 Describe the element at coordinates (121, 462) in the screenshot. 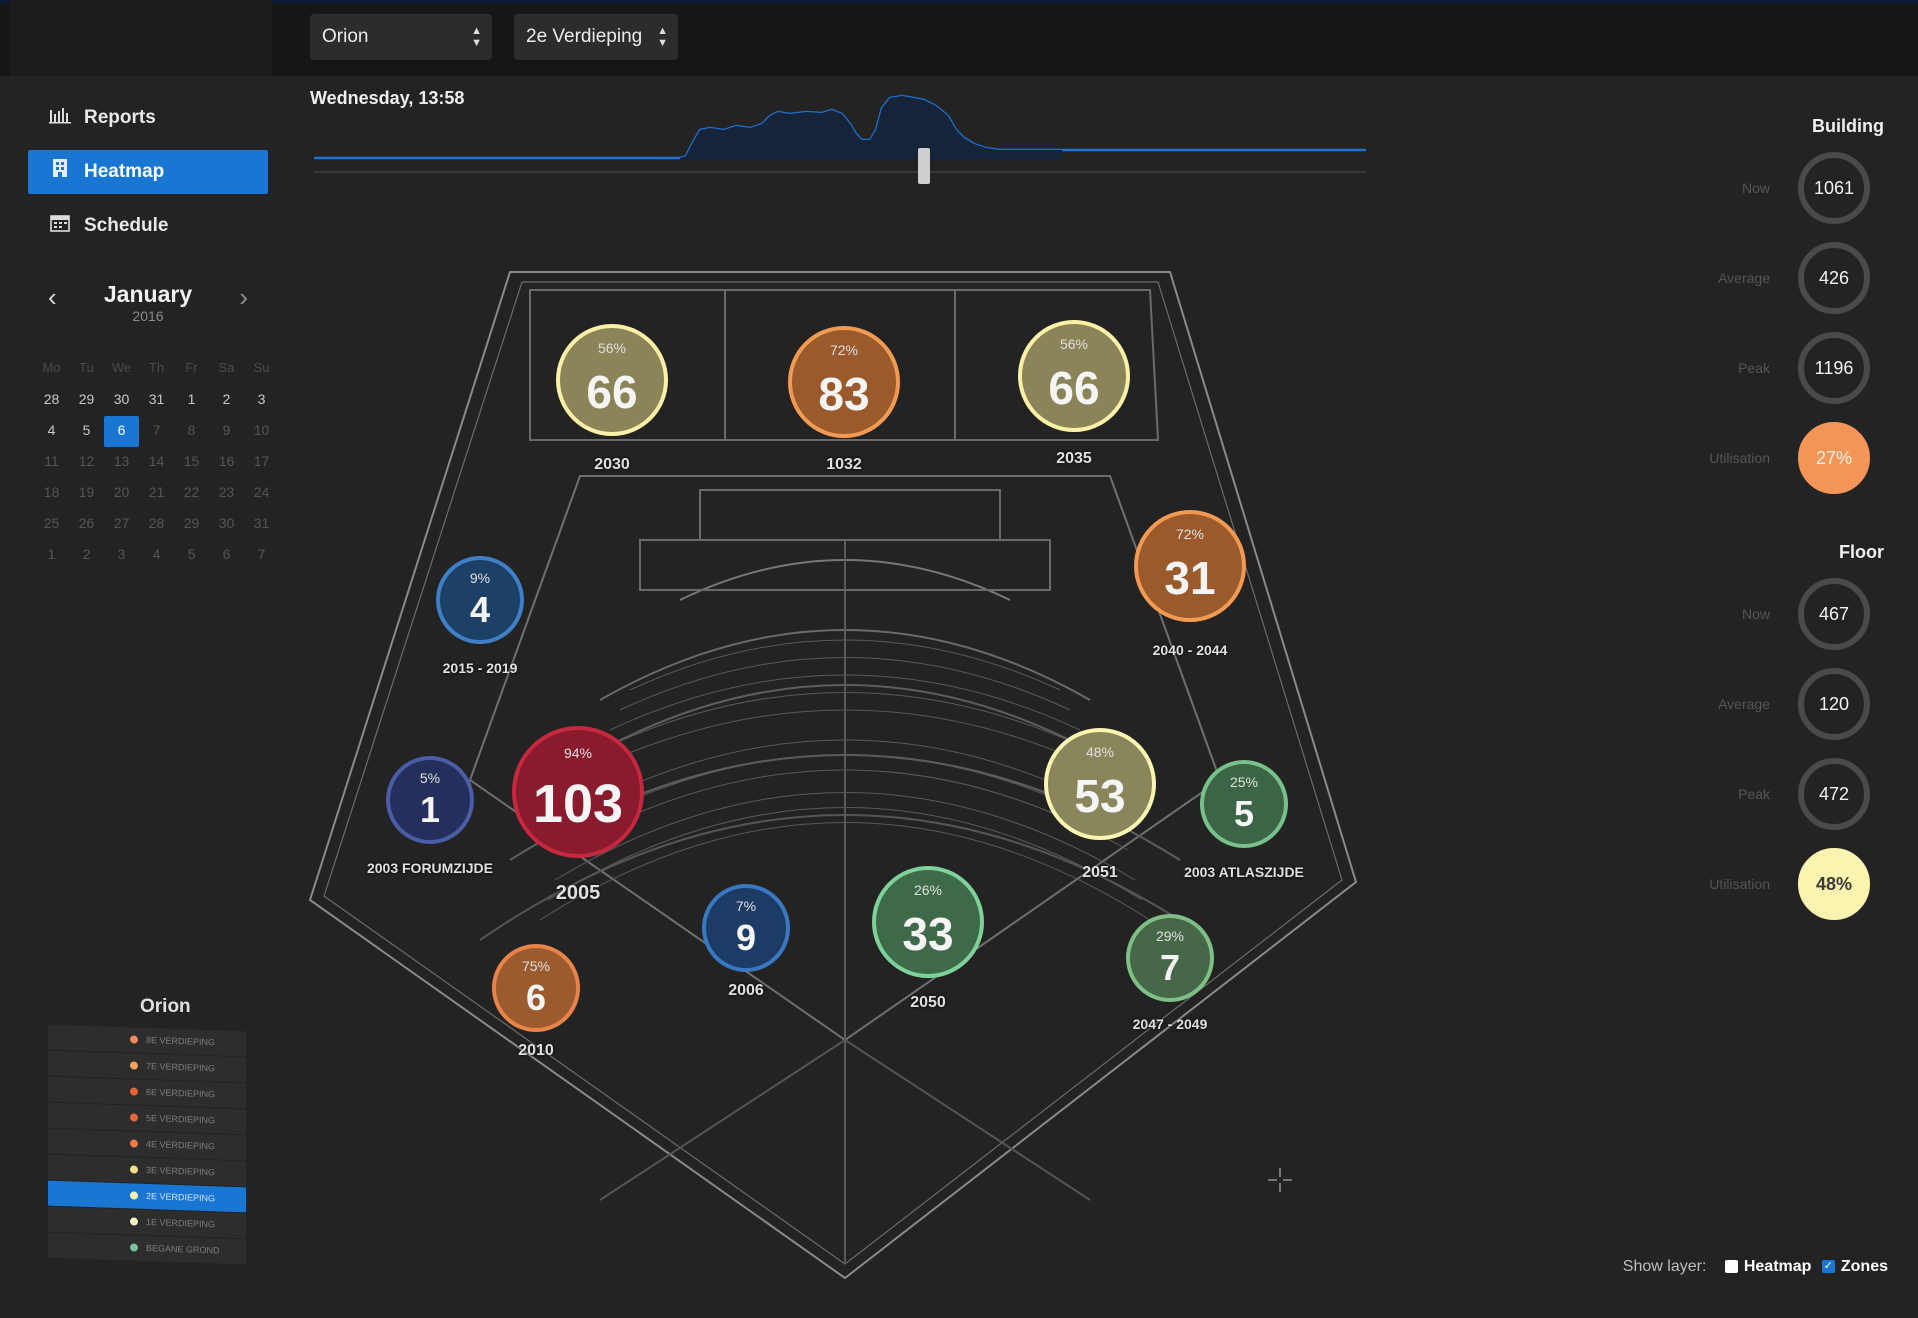

I see `calendar-day: 13` at that location.